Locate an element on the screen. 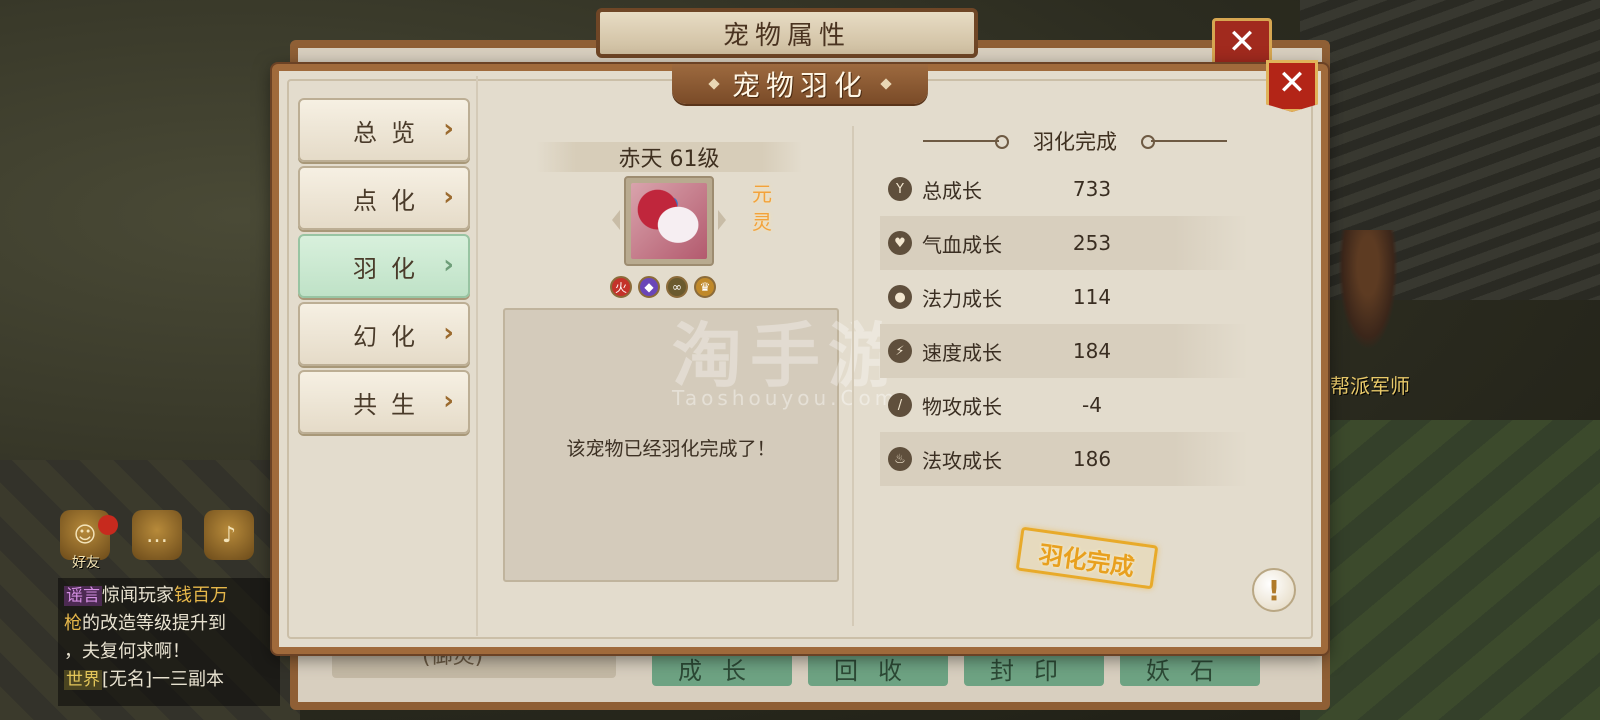 The width and height of the screenshot is (1600, 720). pet-attributes-title: 宠物属性 is located at coordinates (786, 35).